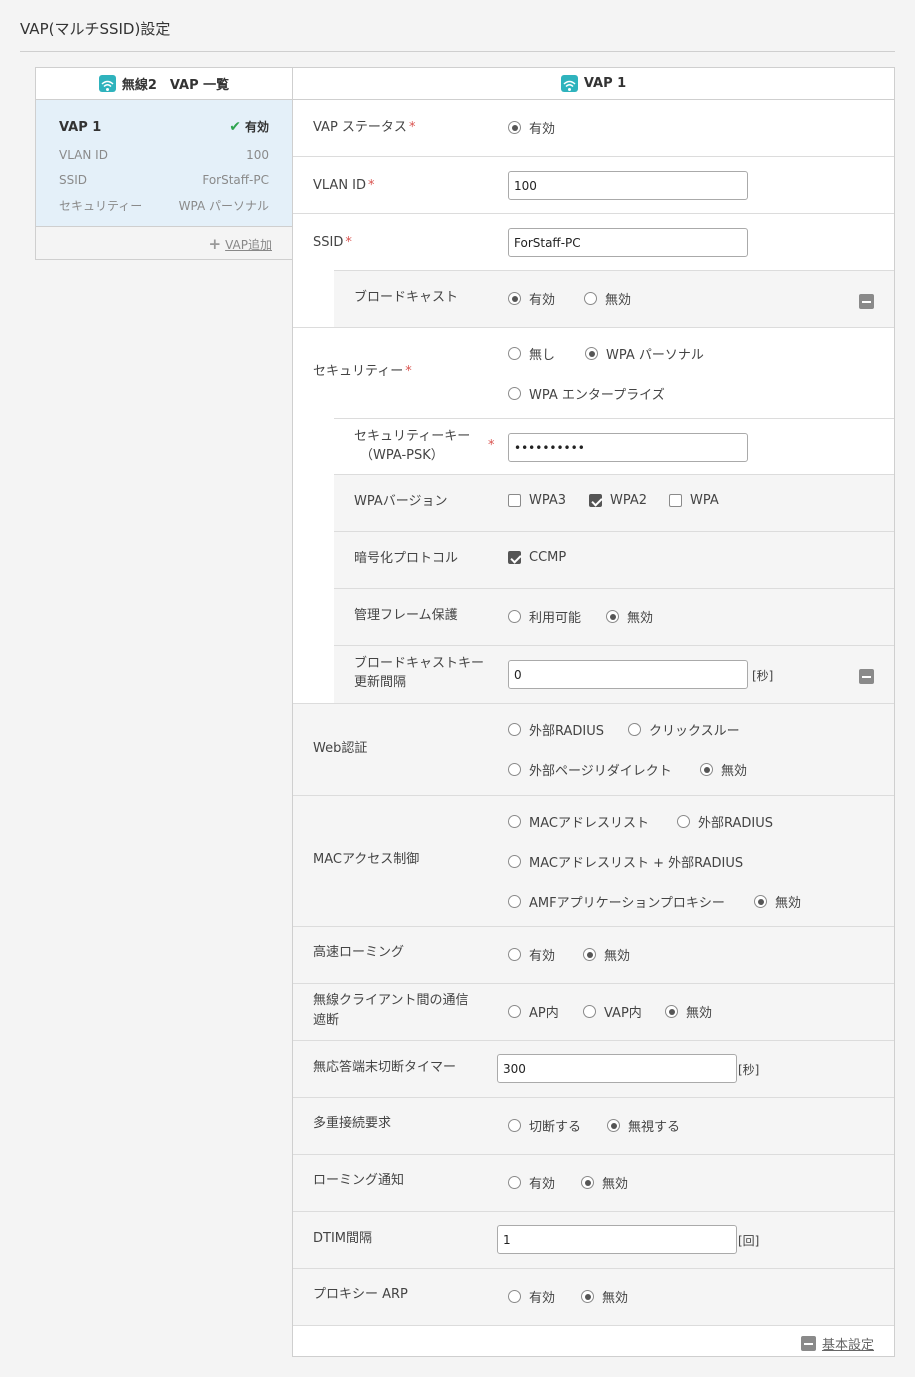 This screenshot has width=915, height=1377. Describe the element at coordinates (95, 29) in the screenshot. I see `page-title: VAP(マルチSSID)設定` at that location.